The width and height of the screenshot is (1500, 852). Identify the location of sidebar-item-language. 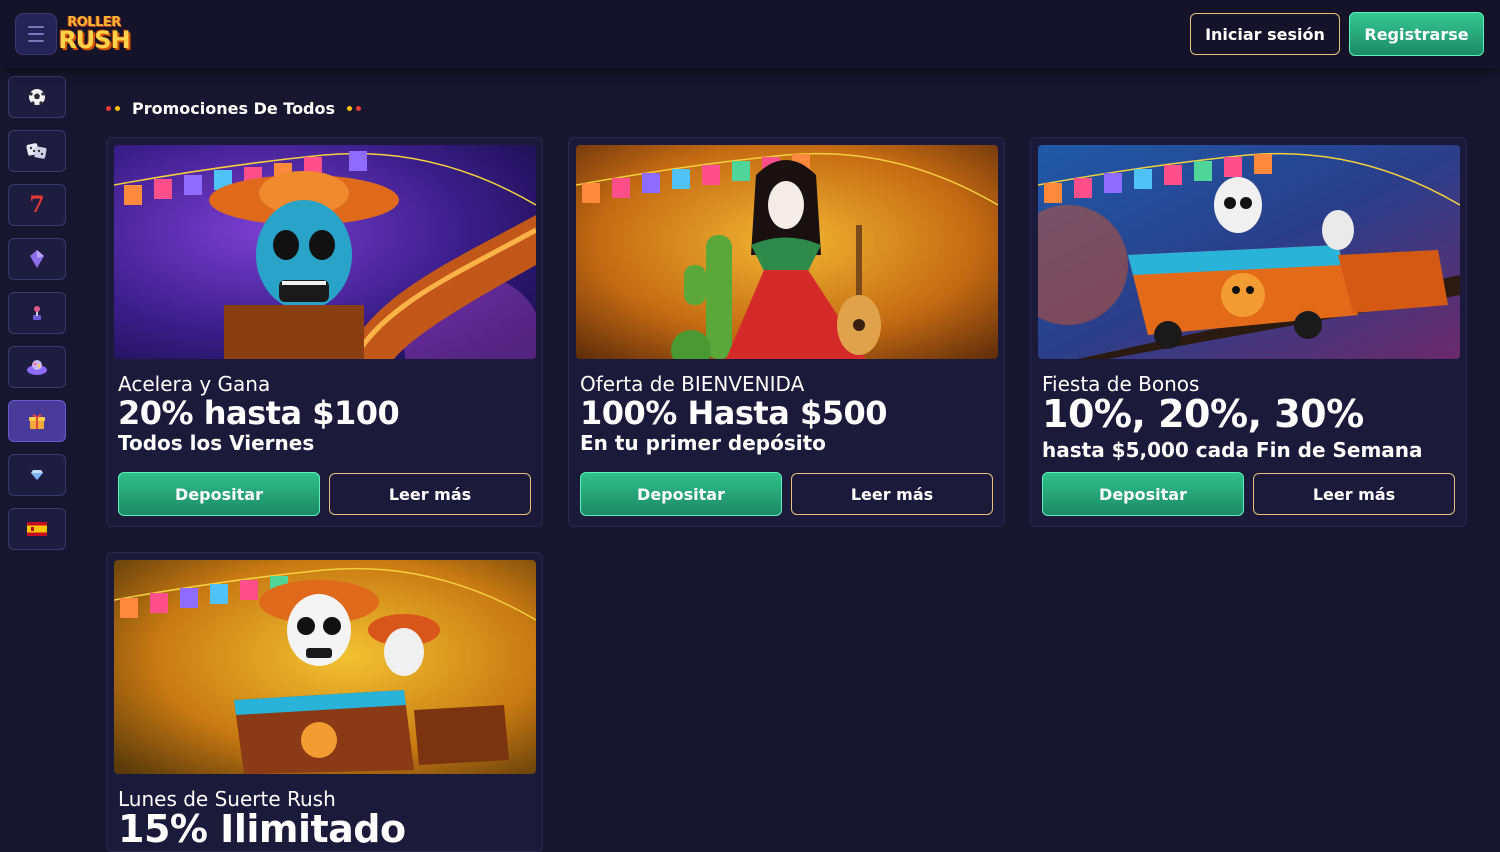
(37, 529).